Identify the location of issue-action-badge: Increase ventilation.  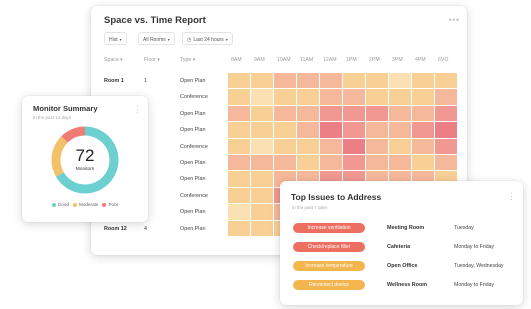
(329, 228).